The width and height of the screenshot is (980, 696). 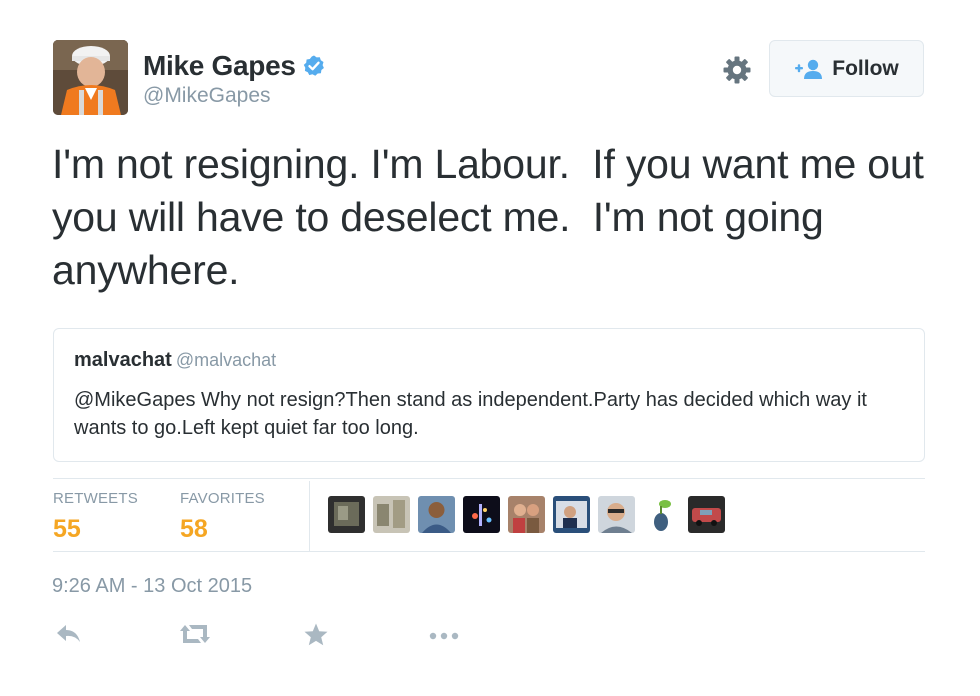 What do you see at coordinates (444, 635) in the screenshot?
I see `more-icon` at bounding box center [444, 635].